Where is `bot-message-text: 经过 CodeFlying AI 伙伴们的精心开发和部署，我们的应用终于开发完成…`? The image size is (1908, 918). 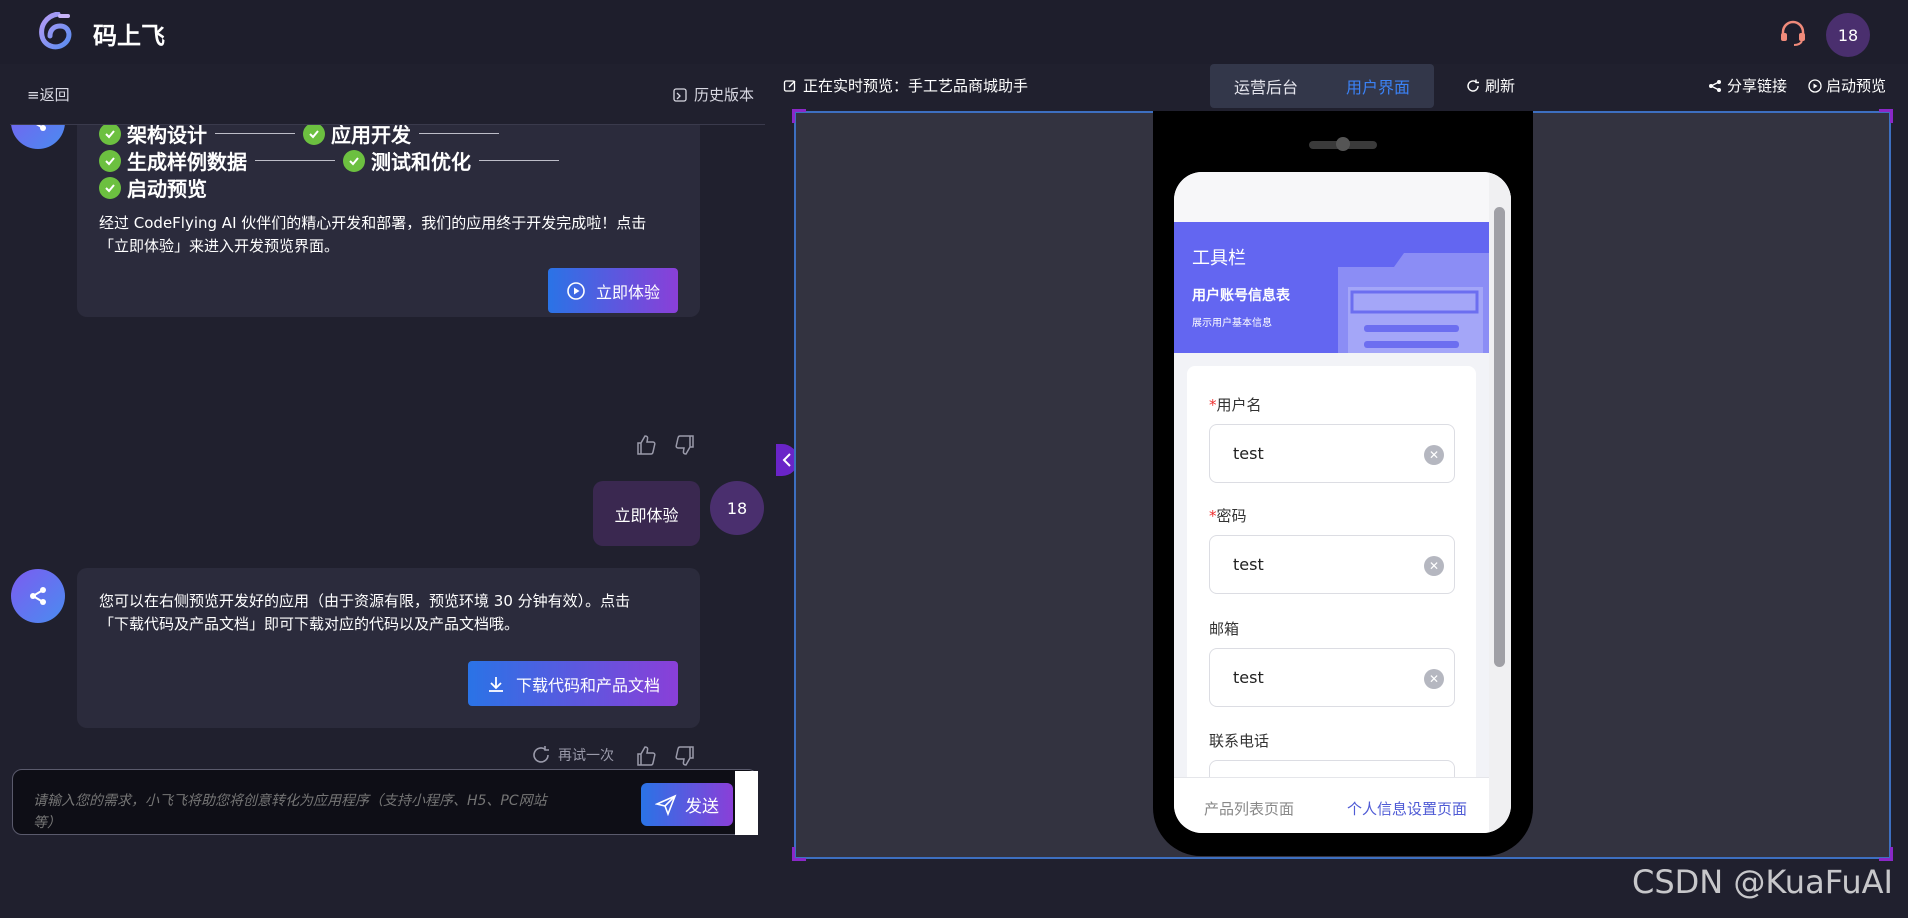
bot-message-text: 经过 CodeFlying AI 伙伴们的精心开发和部署，我们的应用终于开发完成… is located at coordinates (394, 235).